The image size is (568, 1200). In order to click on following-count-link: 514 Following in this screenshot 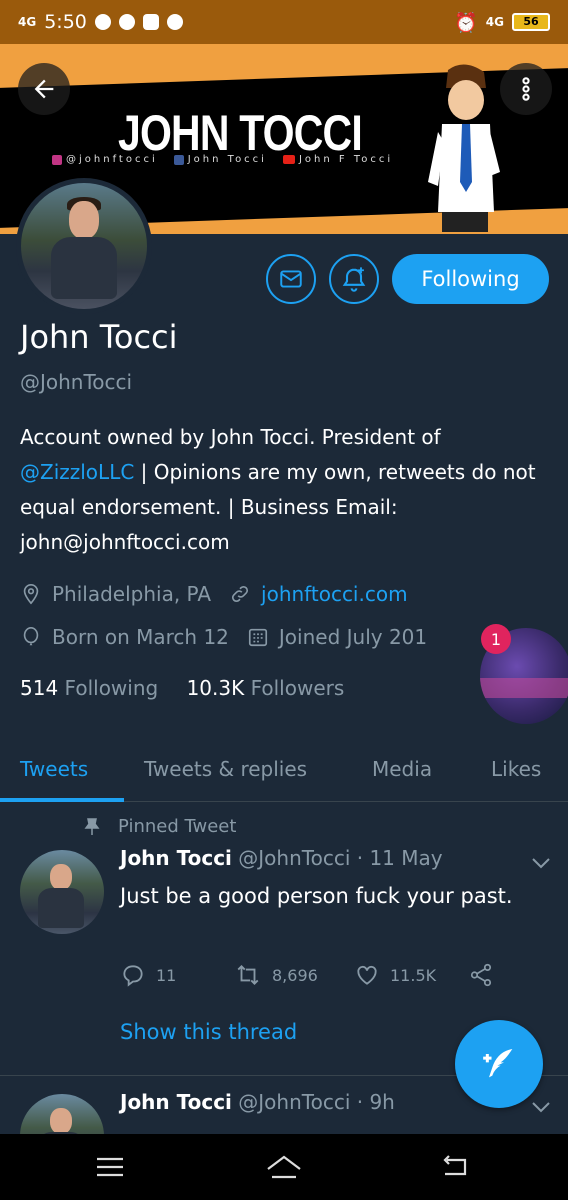, I will do `click(89, 688)`.